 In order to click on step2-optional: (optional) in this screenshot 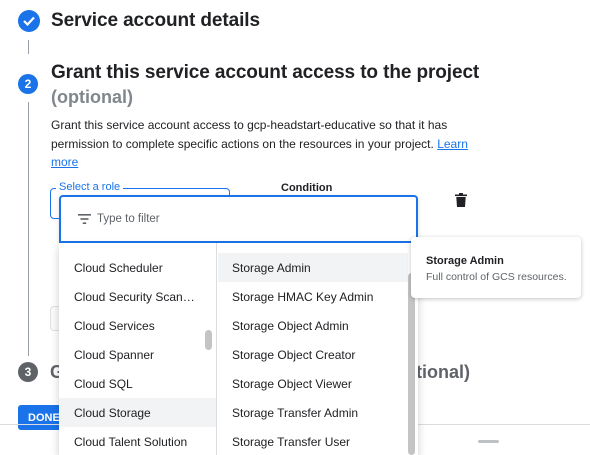, I will do `click(92, 97)`.